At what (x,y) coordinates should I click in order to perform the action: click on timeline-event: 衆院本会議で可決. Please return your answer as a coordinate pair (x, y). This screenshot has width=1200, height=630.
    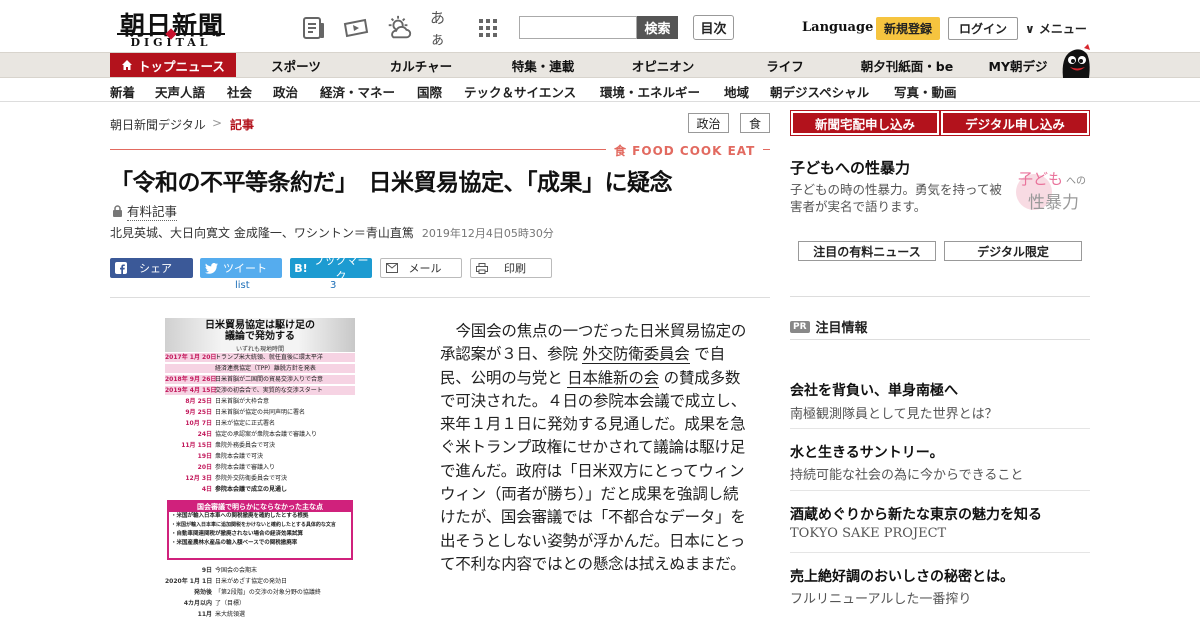
    Looking at the image, I should click on (239, 456).